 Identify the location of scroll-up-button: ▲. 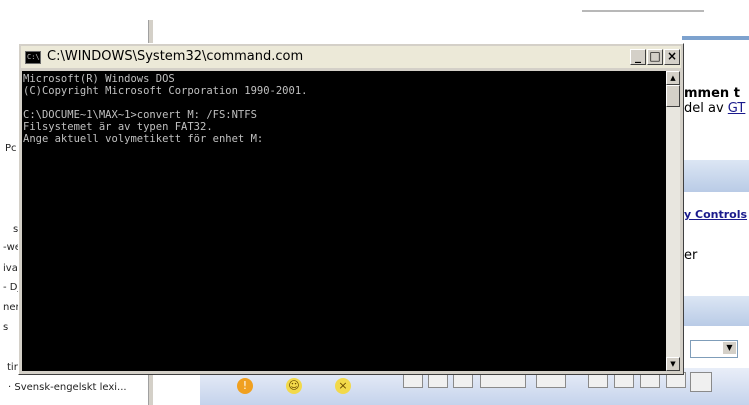
(673, 78).